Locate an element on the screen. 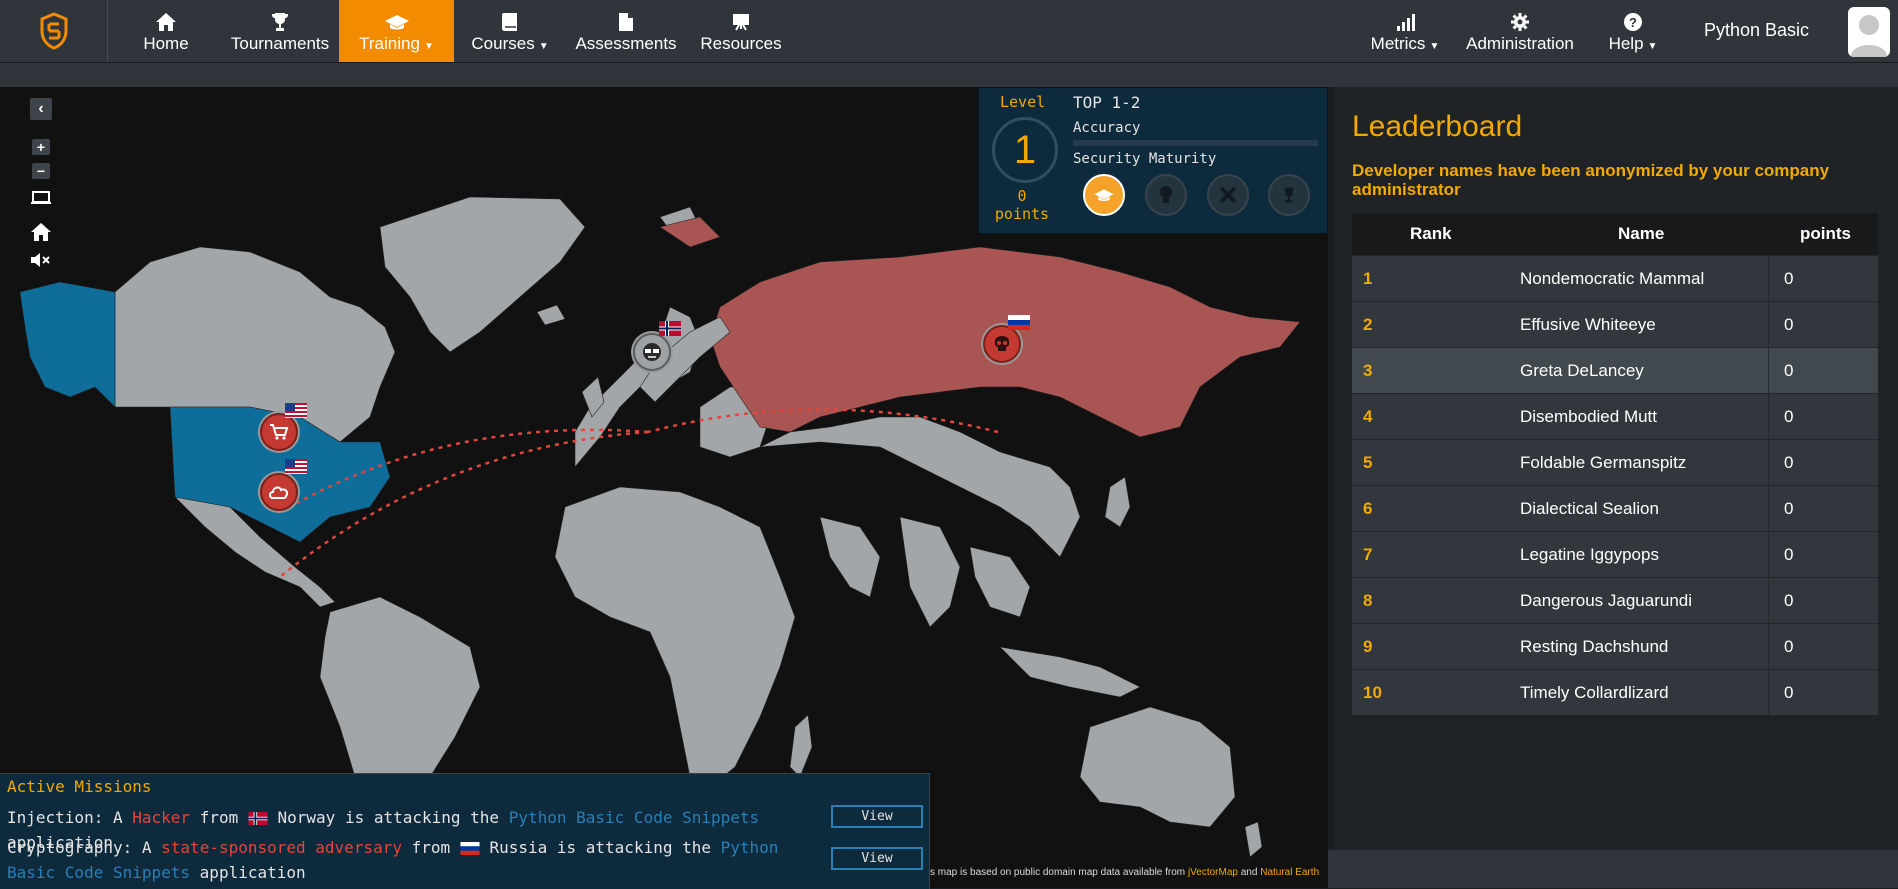 The image size is (1898, 889). table-row: 1 Nondemocratic Mammal 0 is located at coordinates (1615, 278).